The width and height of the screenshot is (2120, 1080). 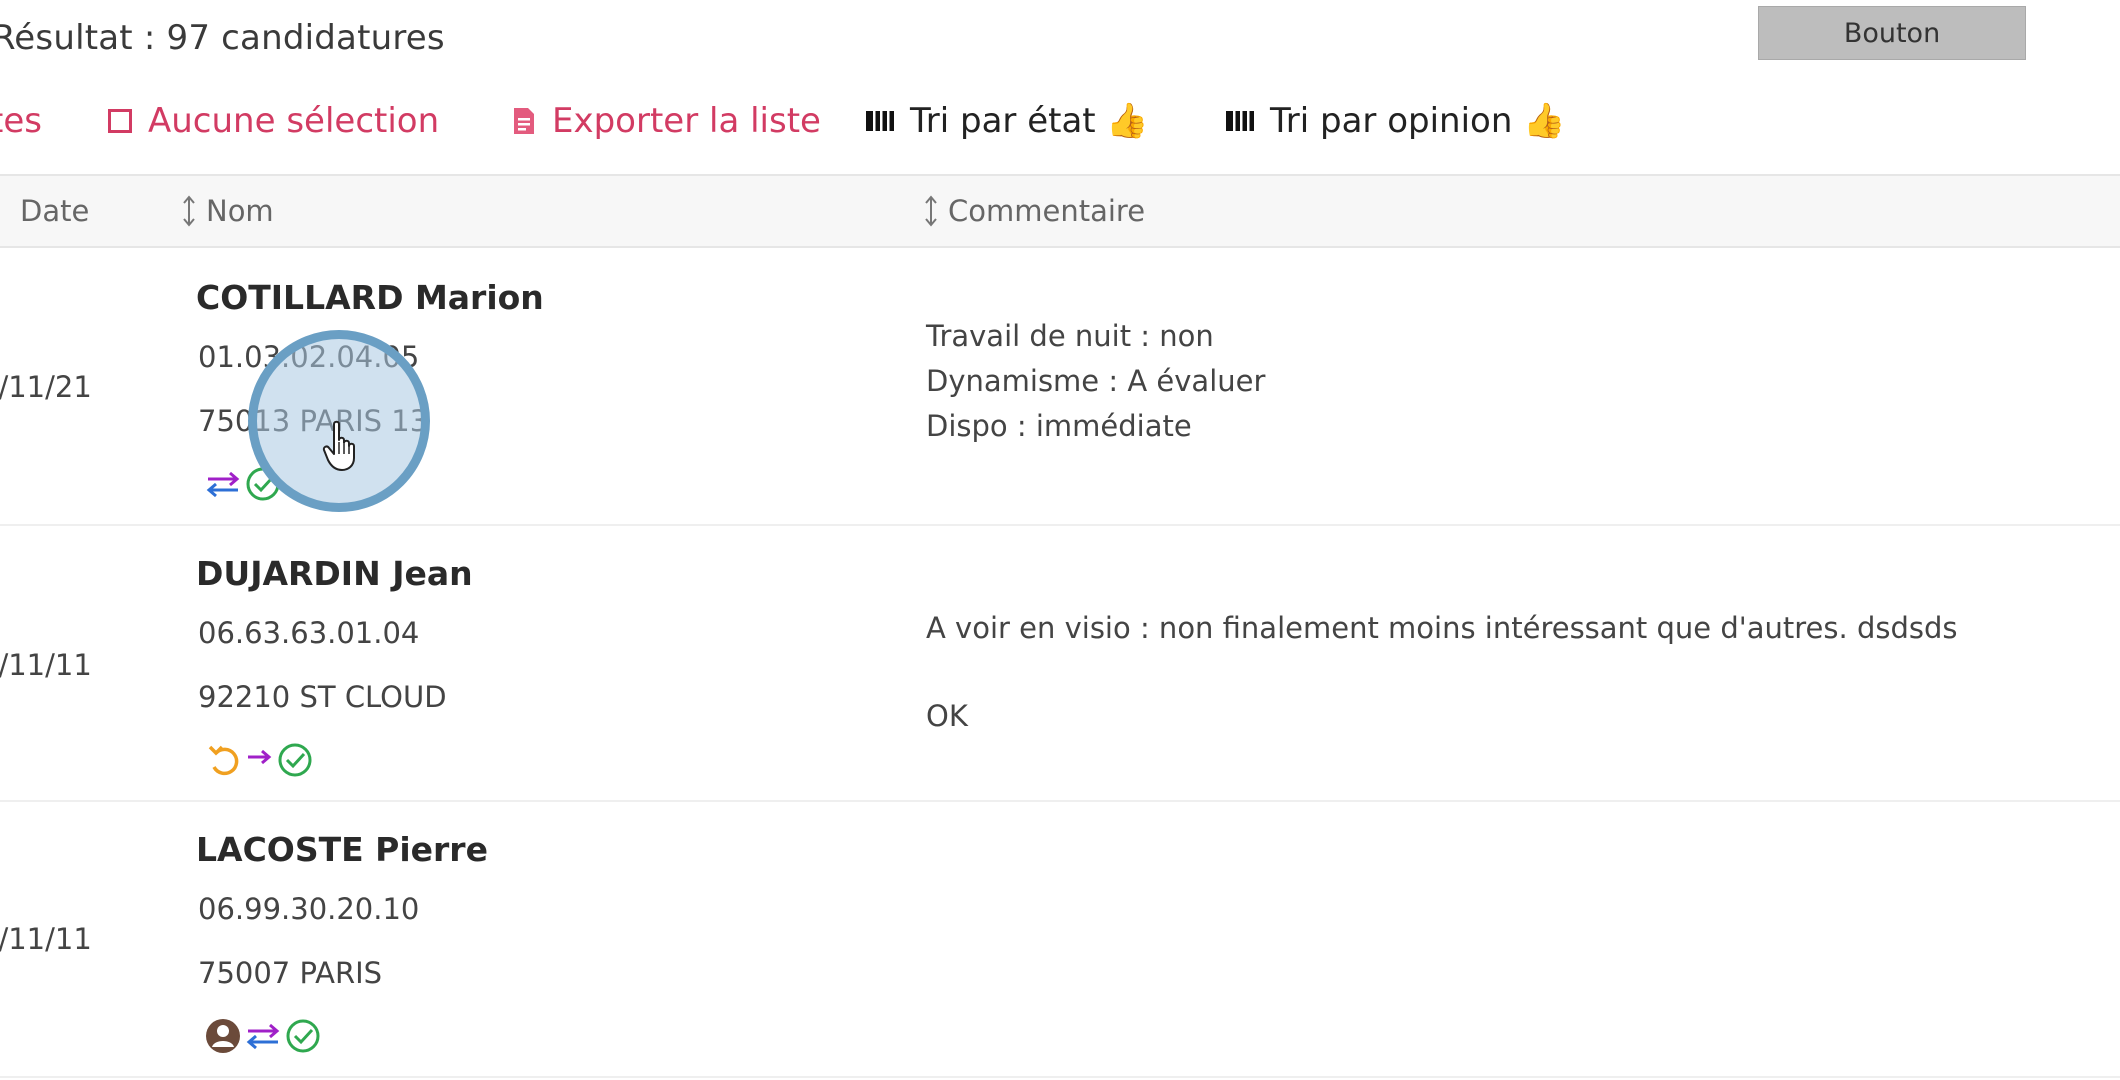 What do you see at coordinates (223, 1036) in the screenshot?
I see `user-circle-icon` at bounding box center [223, 1036].